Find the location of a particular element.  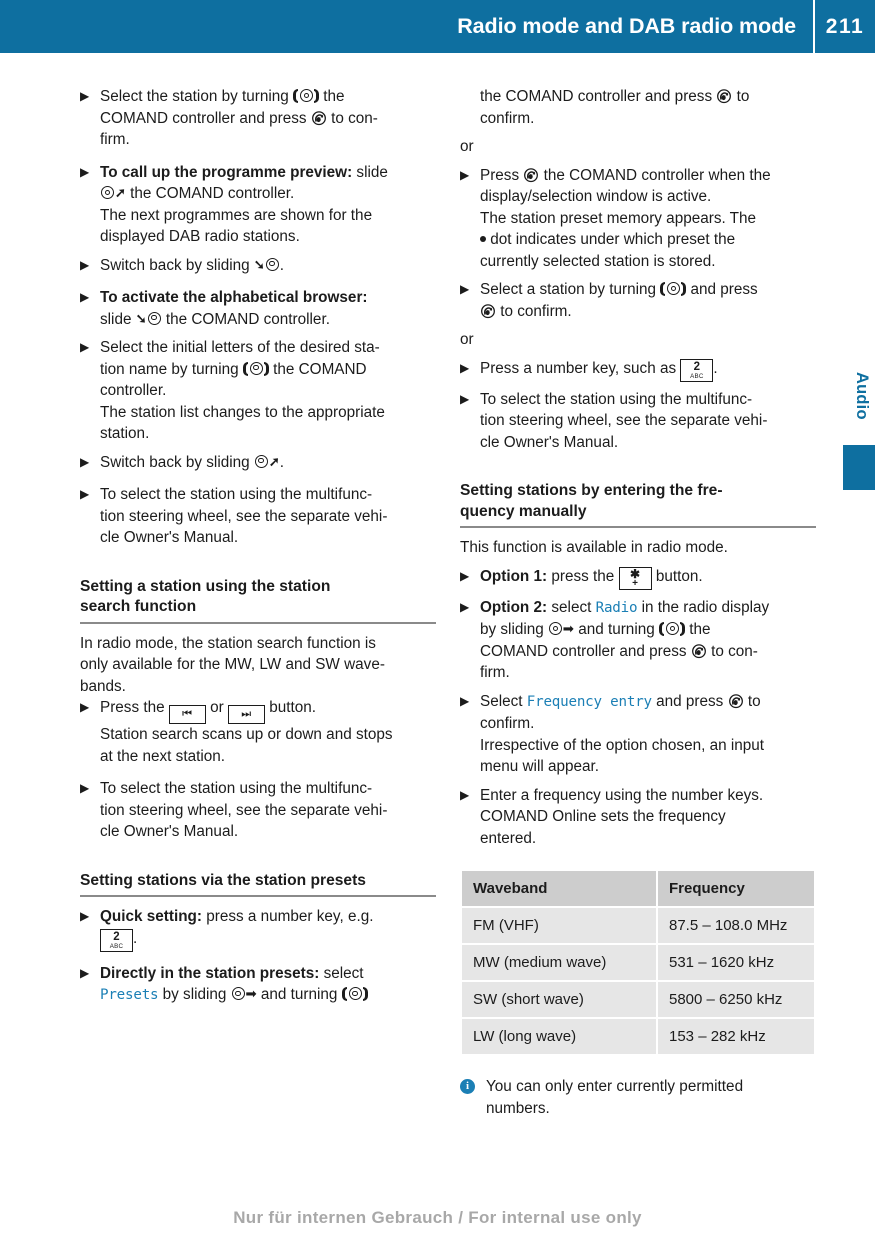

cont-text-line1: the COMAND controller and press is located at coordinates (596, 96).